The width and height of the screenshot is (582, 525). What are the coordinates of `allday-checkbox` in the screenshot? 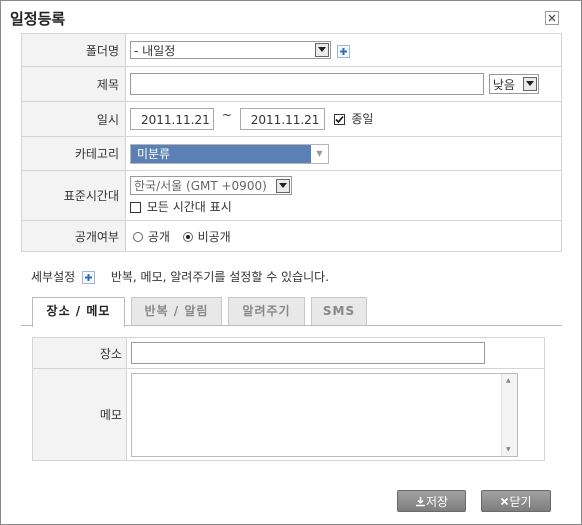 It's located at (339, 119).